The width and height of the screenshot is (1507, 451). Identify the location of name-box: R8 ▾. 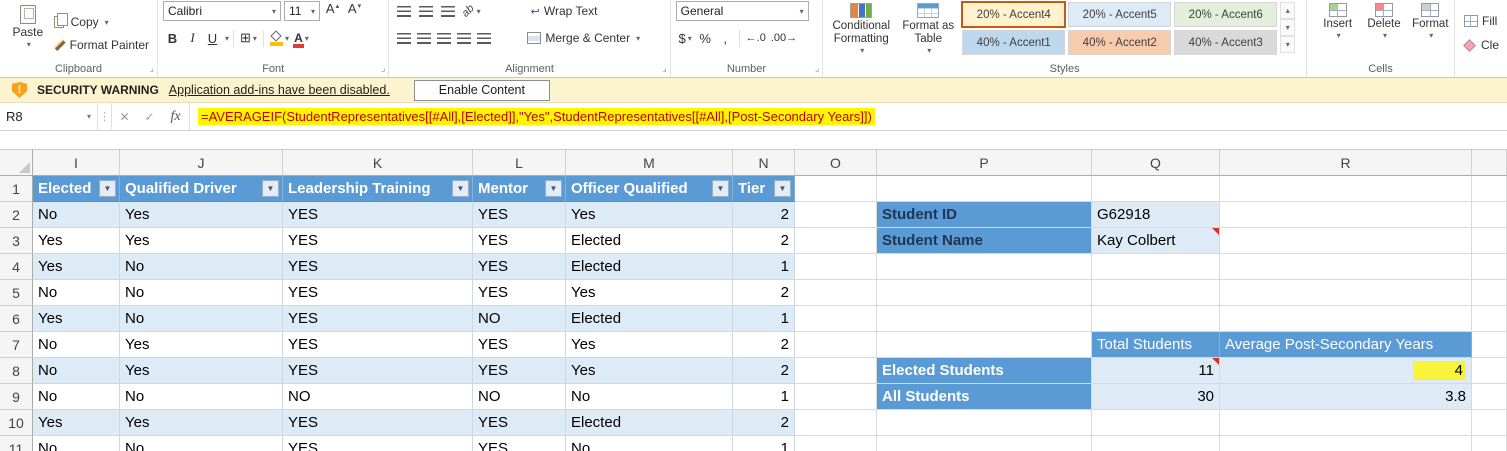
(49, 116).